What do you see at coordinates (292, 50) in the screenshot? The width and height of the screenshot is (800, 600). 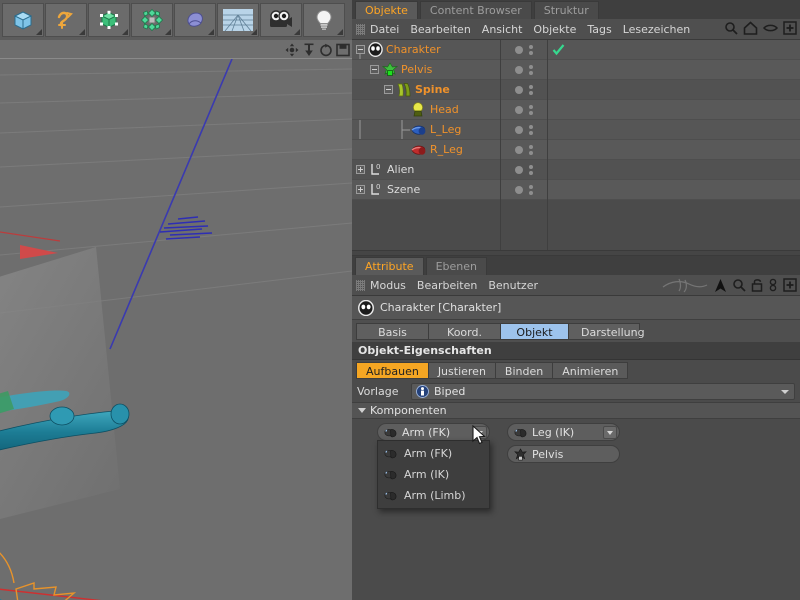 I see `move-view-icon` at bounding box center [292, 50].